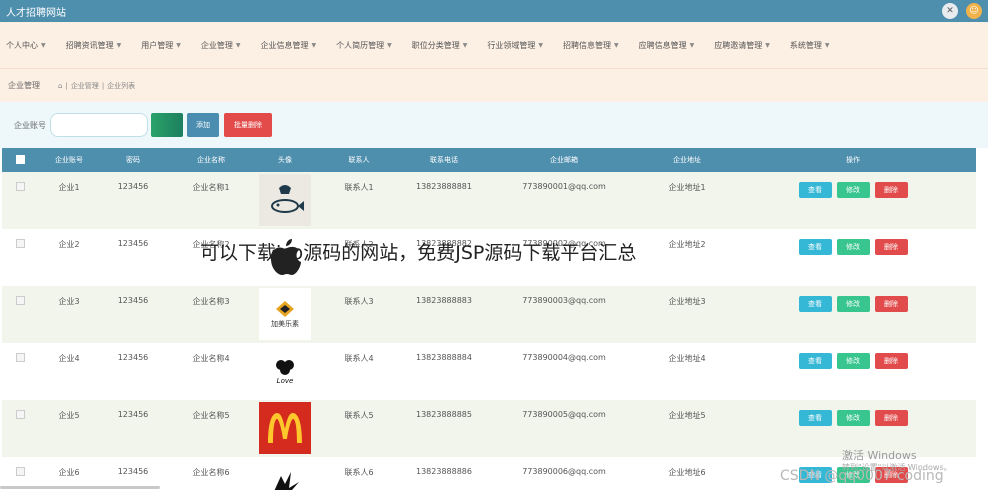  What do you see at coordinates (80, 487) in the screenshot?
I see `horizontal-scrollbar` at bounding box center [80, 487].